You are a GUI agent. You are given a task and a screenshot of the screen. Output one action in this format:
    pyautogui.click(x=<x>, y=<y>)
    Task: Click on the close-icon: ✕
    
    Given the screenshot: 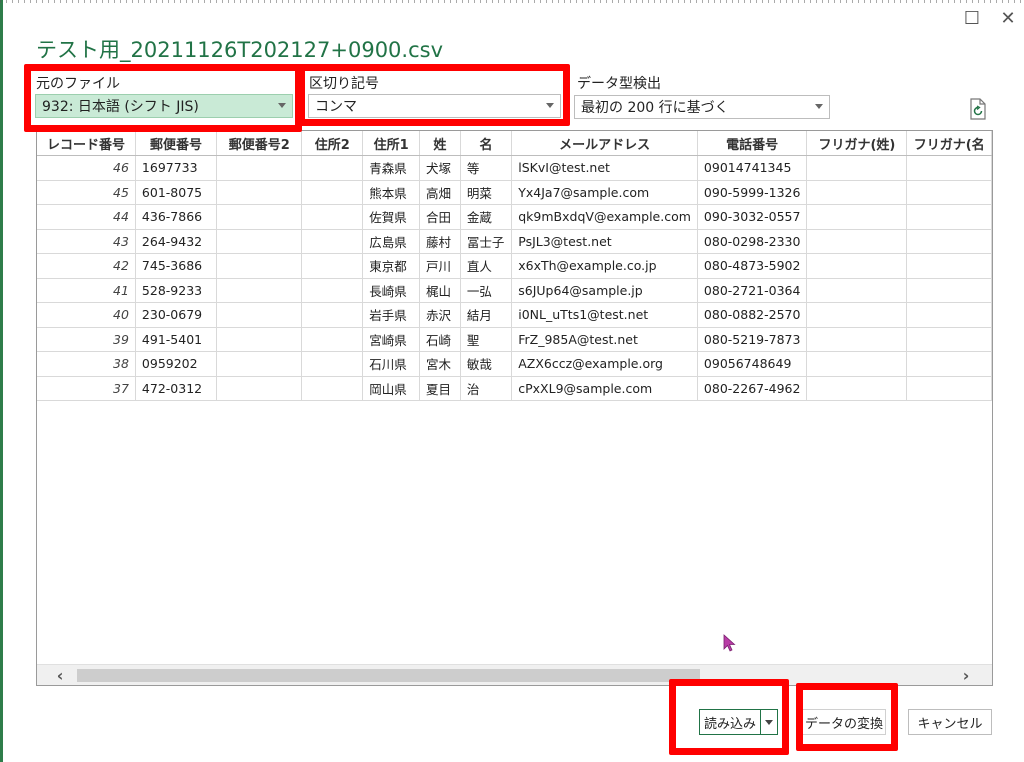 What is the action you would take?
    pyautogui.click(x=1008, y=18)
    